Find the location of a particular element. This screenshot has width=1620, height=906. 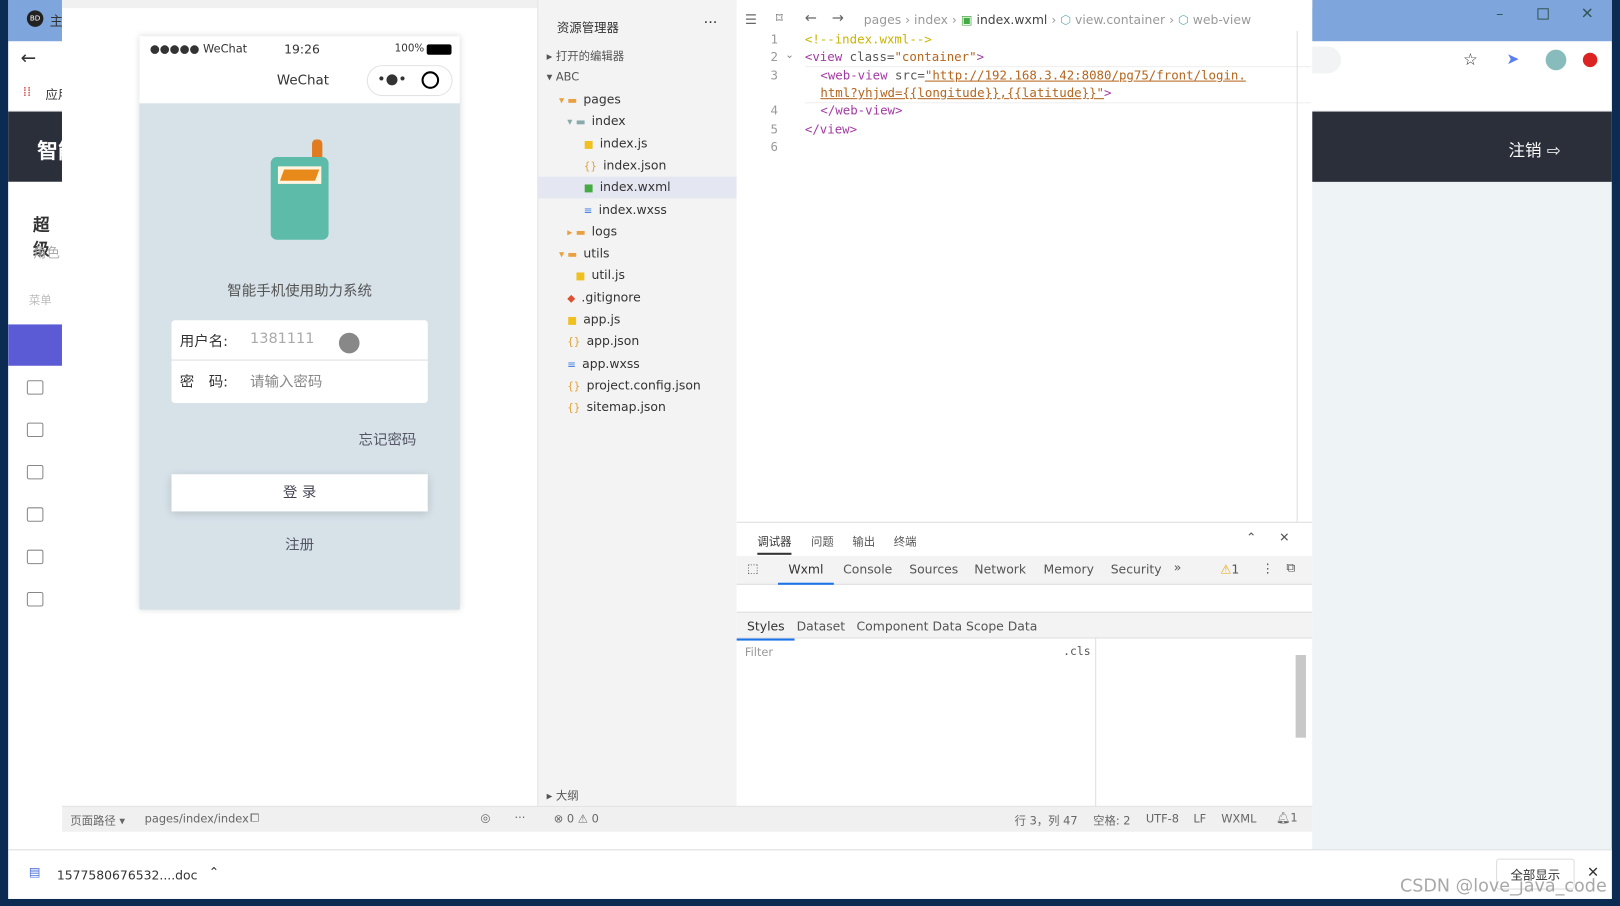

open-editors-section: ▸ 打开的编辑器 is located at coordinates (586, 56).